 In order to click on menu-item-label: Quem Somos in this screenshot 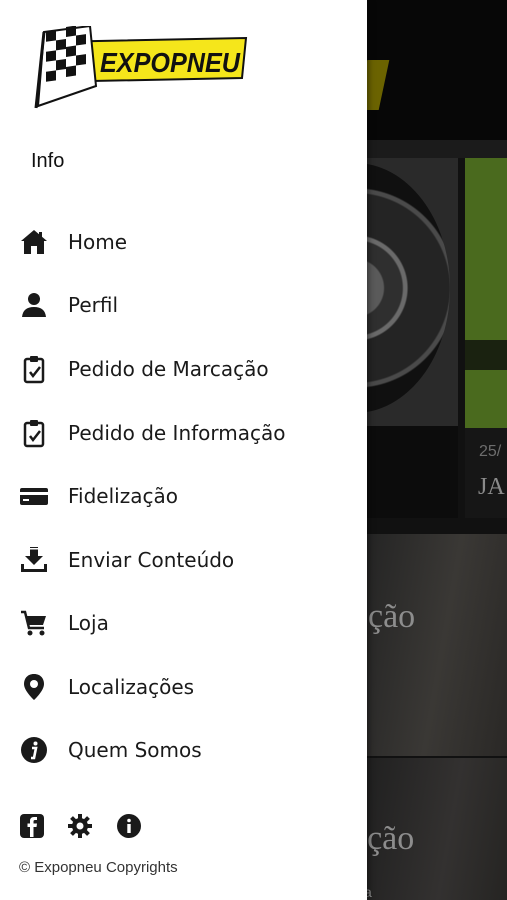, I will do `click(135, 750)`.